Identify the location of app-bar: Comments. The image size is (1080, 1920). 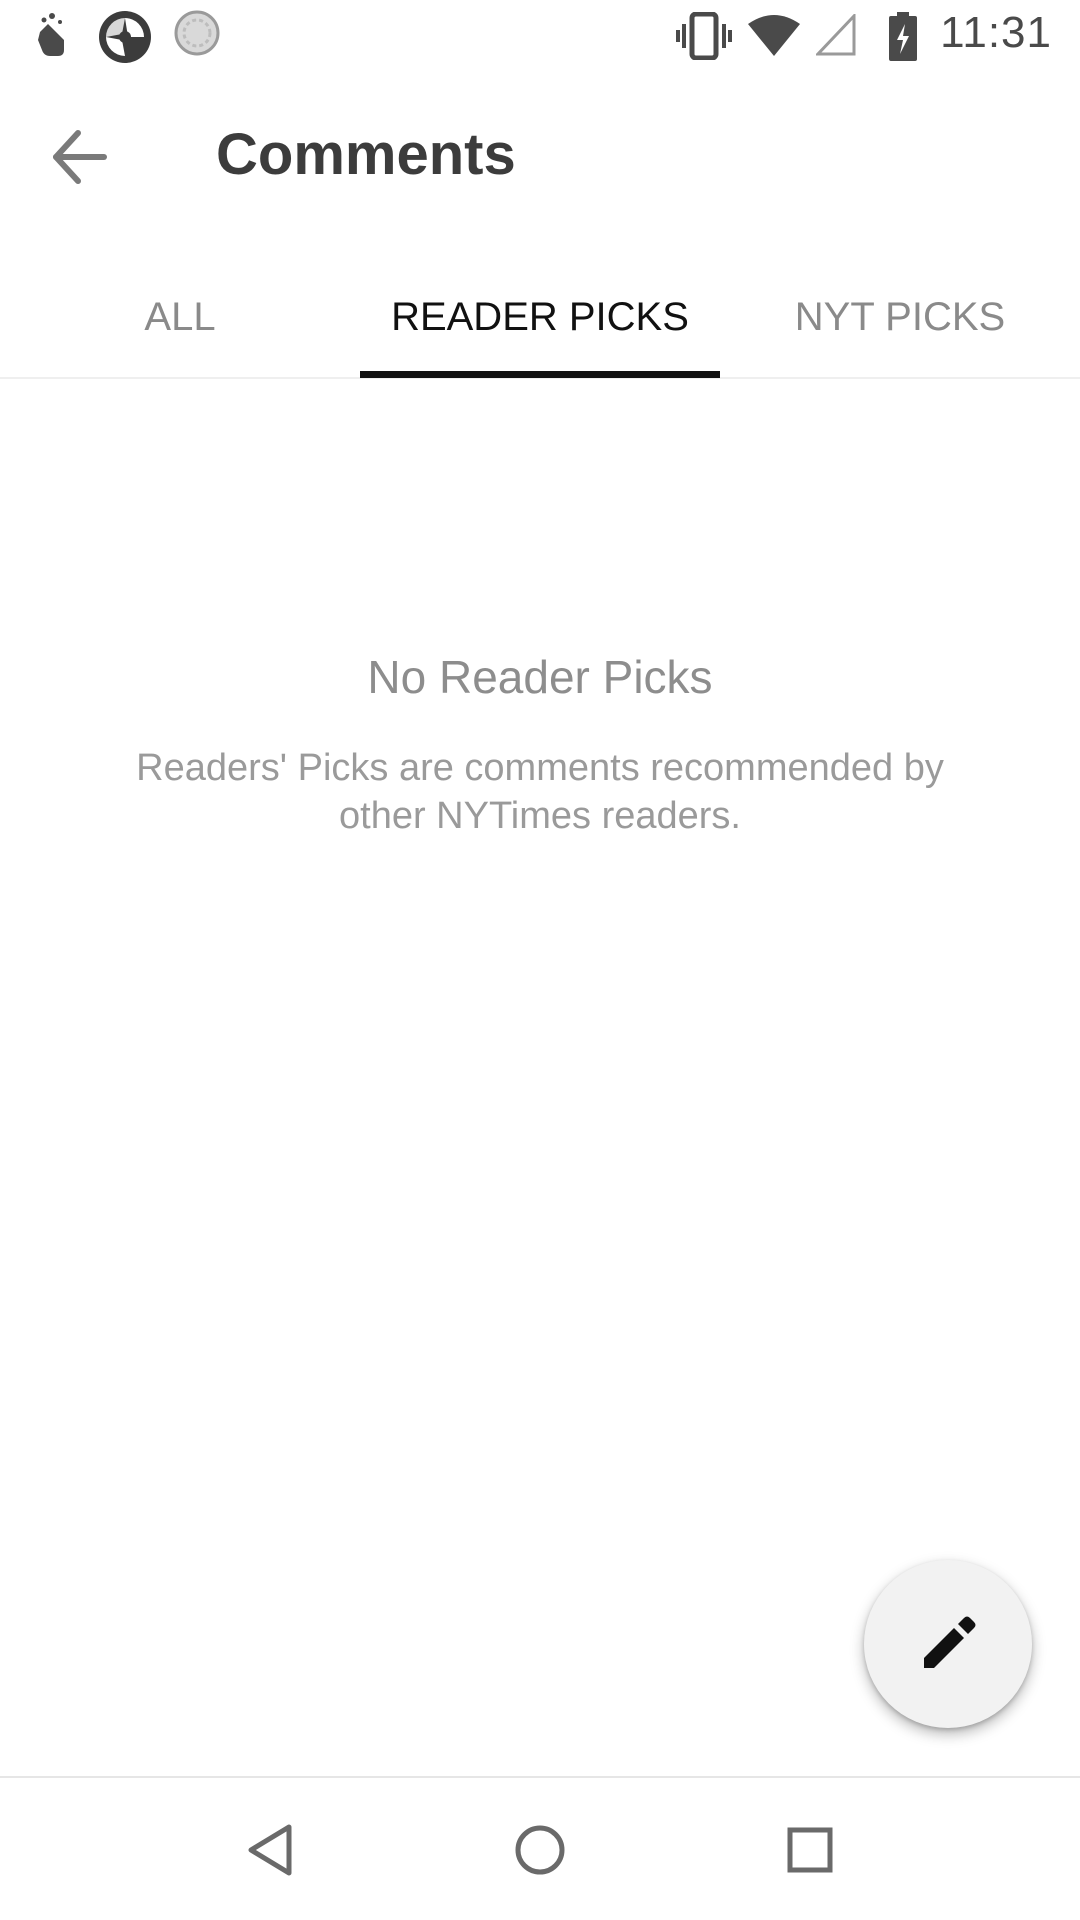
(540, 157).